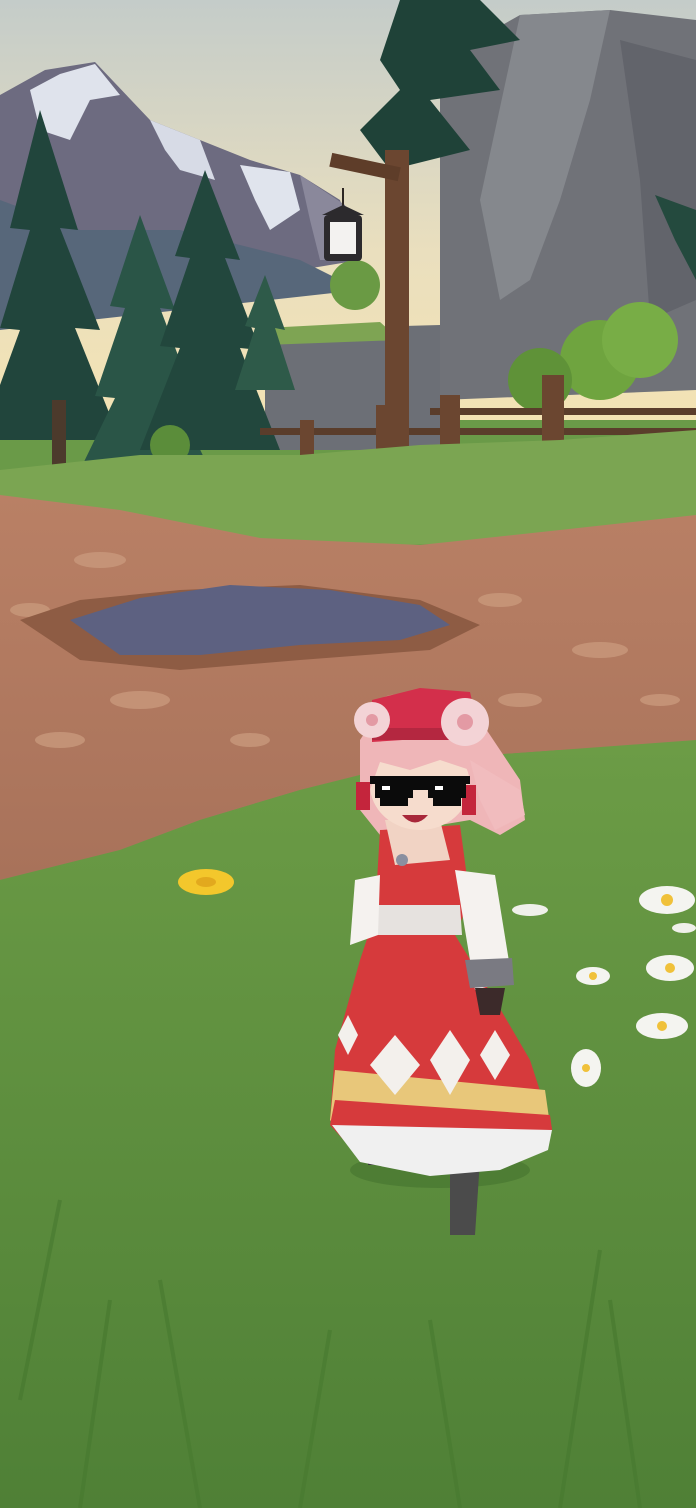 This screenshot has height=1508, width=696. I want to click on dandelion-icon, so click(206, 882).